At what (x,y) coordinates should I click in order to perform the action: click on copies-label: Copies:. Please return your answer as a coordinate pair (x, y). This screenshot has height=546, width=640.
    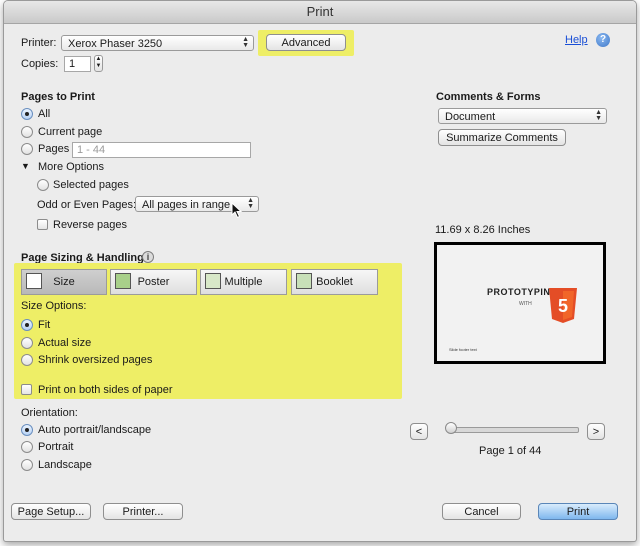
    Looking at the image, I should click on (40, 64).